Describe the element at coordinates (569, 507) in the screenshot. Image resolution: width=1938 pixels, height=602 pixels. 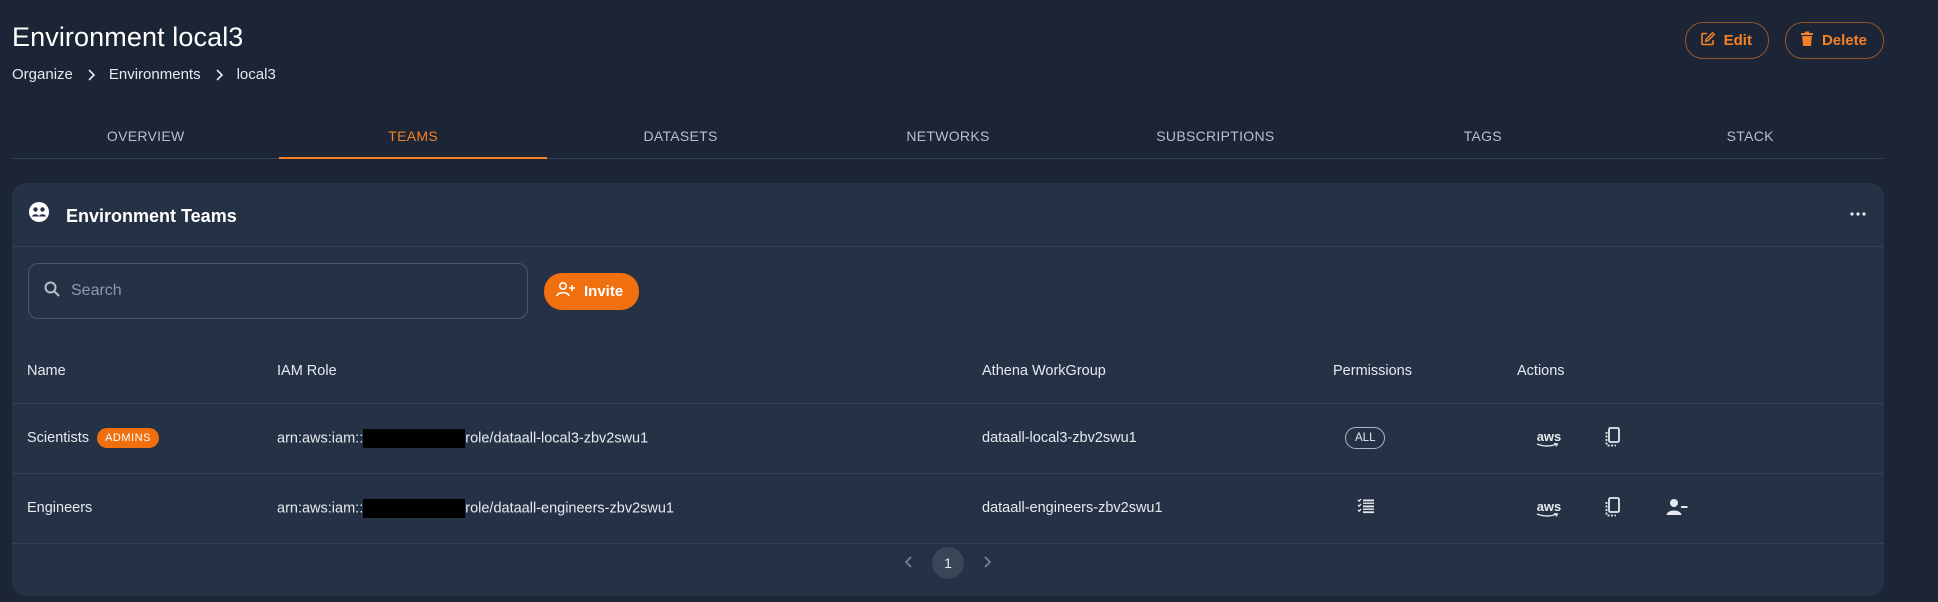
I see `iam-role-suffix: role/dataall-engineers-zbv2swu1` at that location.